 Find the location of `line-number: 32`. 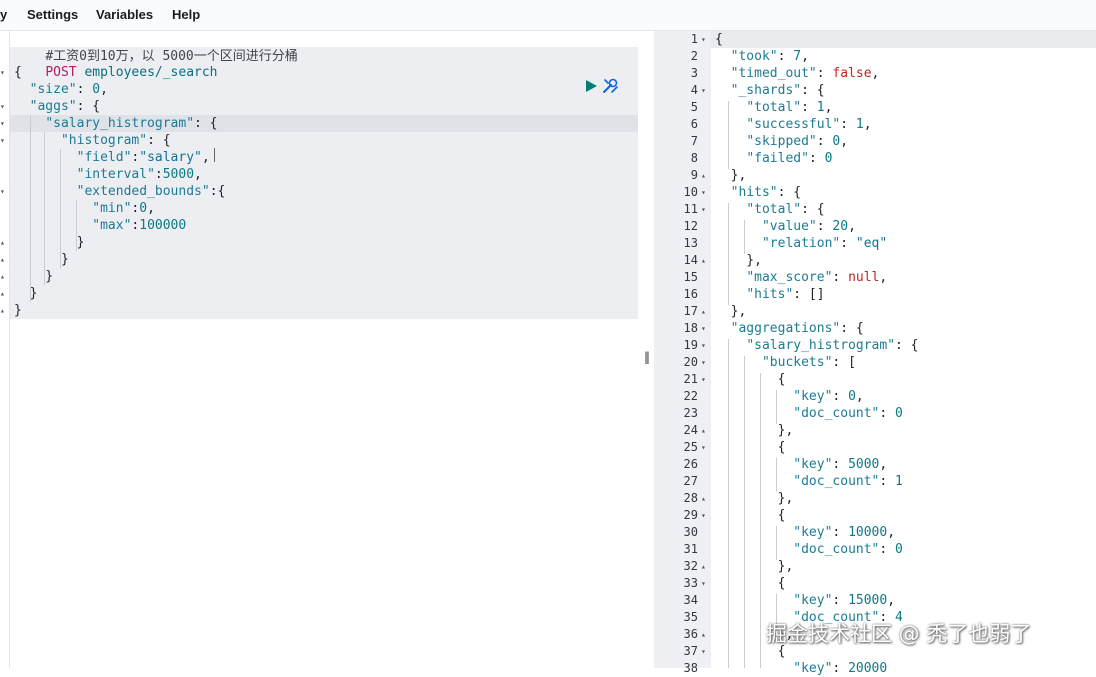

line-number: 32 is located at coordinates (690, 566).